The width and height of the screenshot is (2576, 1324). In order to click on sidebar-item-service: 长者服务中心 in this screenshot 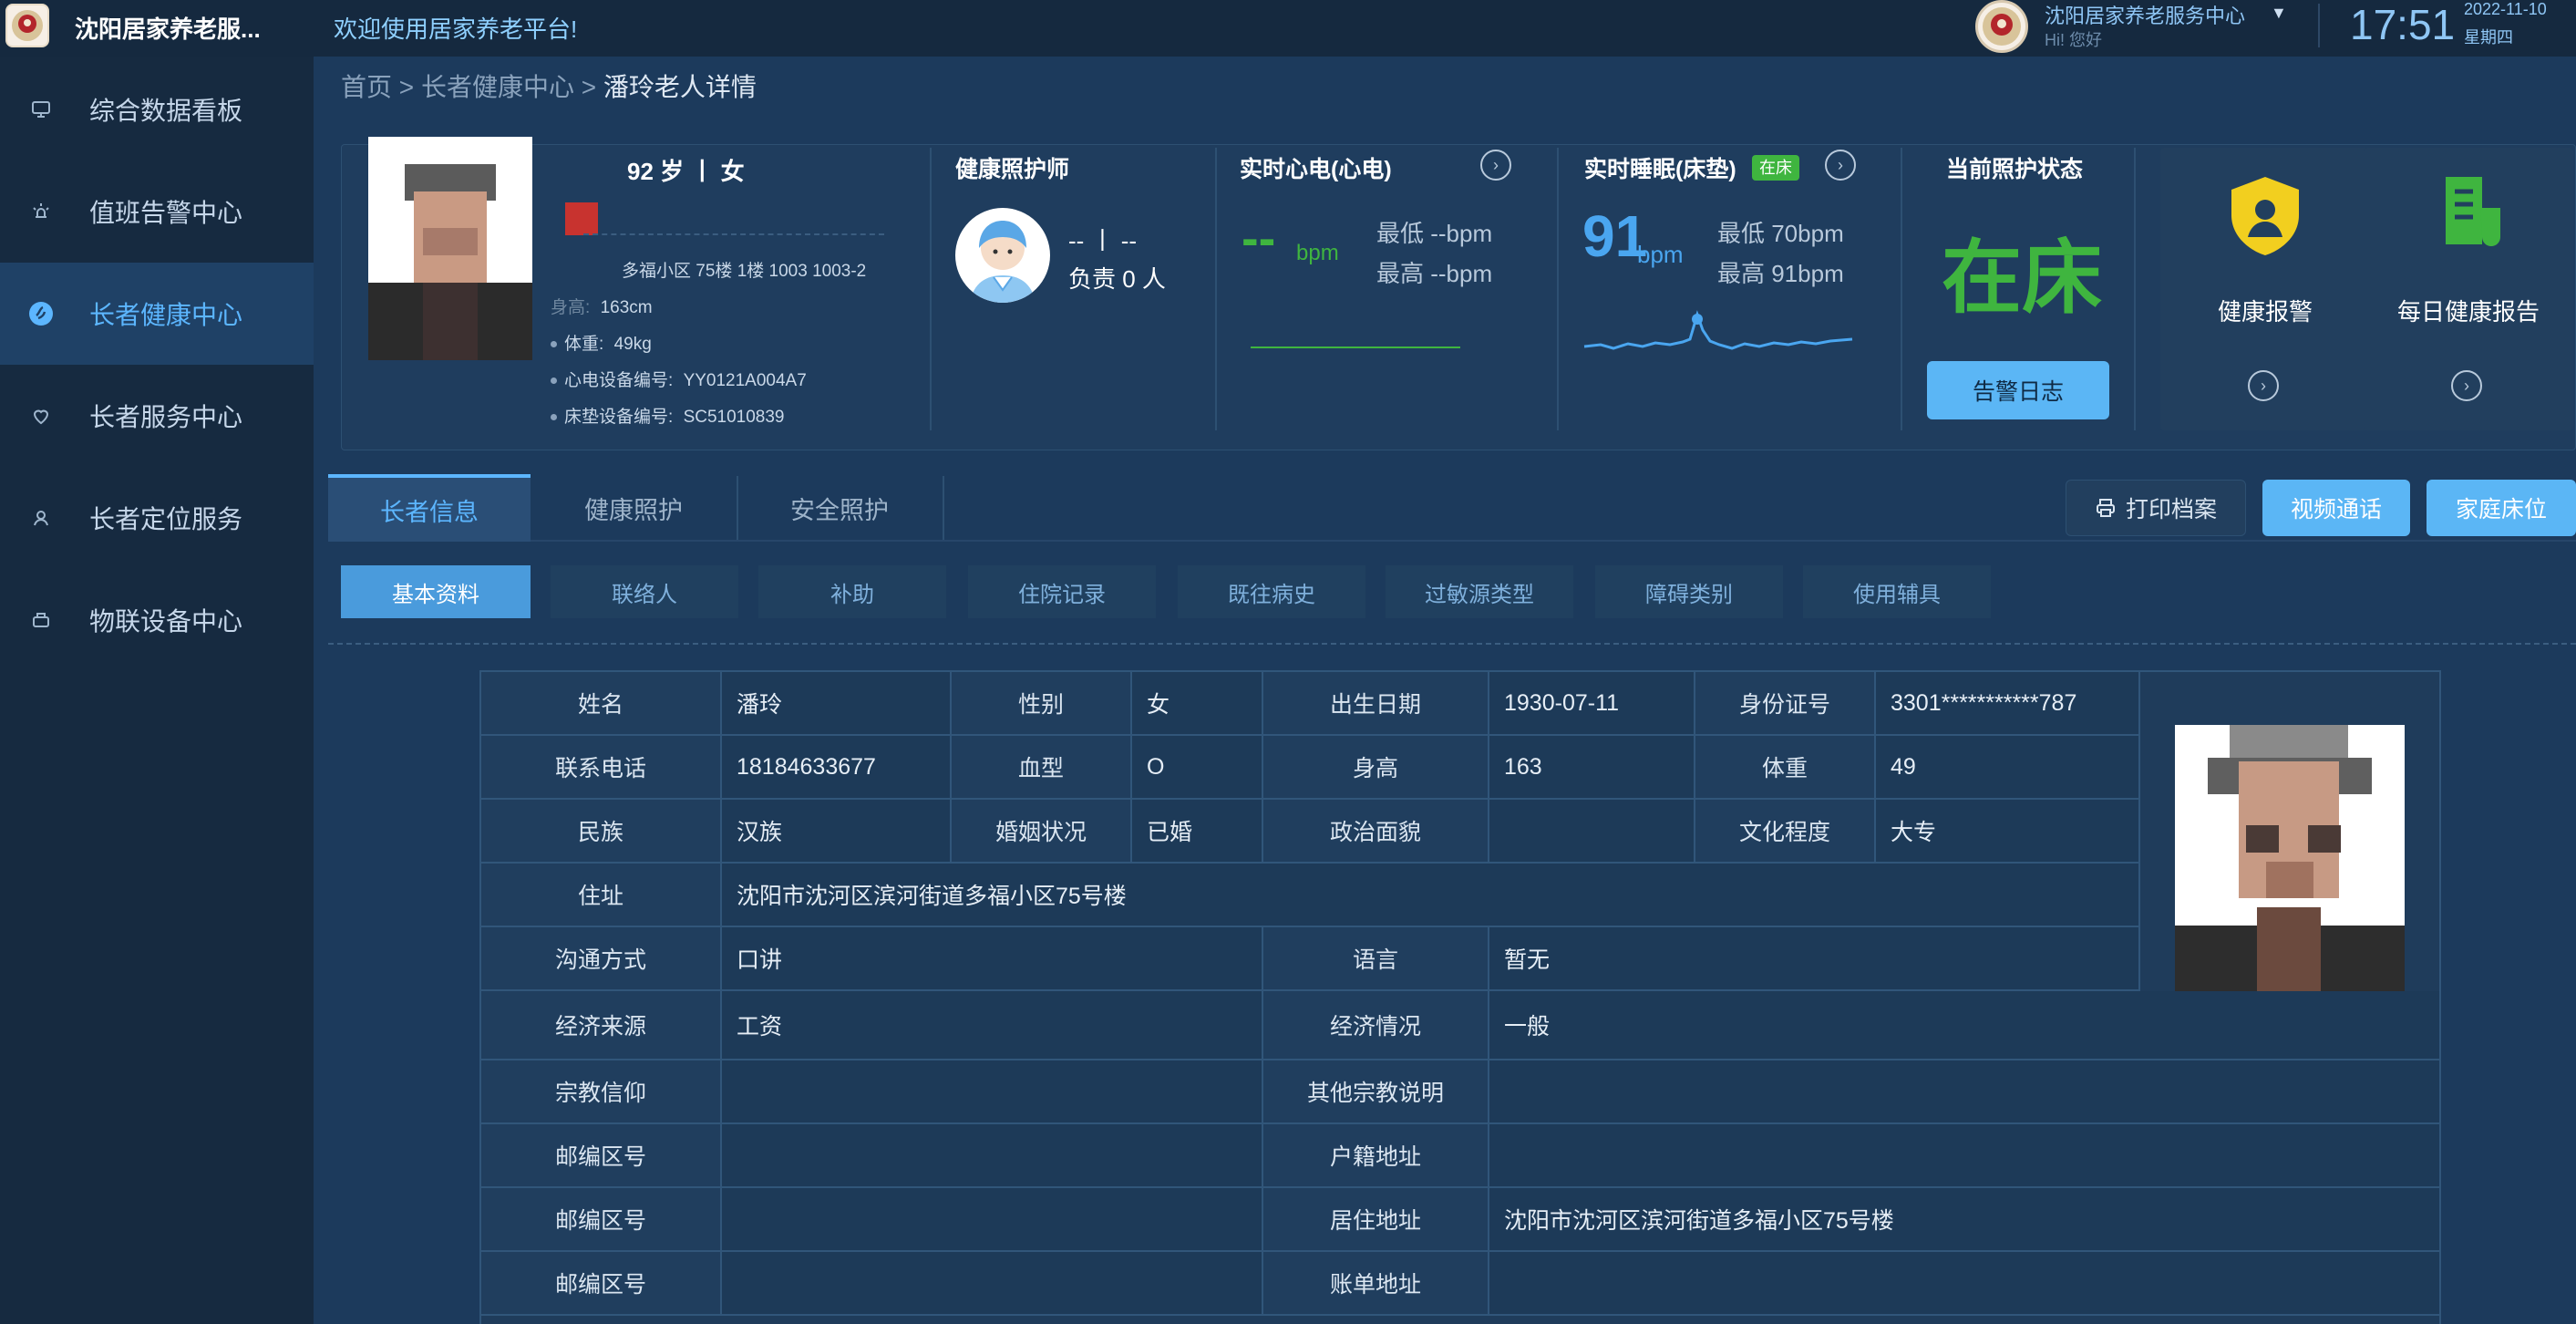, I will do `click(157, 416)`.